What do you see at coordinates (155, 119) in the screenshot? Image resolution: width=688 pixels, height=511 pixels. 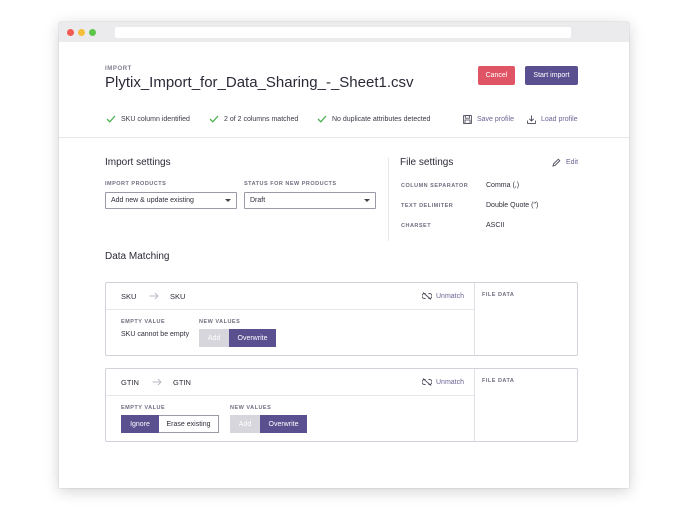 I see `check-label: SKU column identified` at bounding box center [155, 119].